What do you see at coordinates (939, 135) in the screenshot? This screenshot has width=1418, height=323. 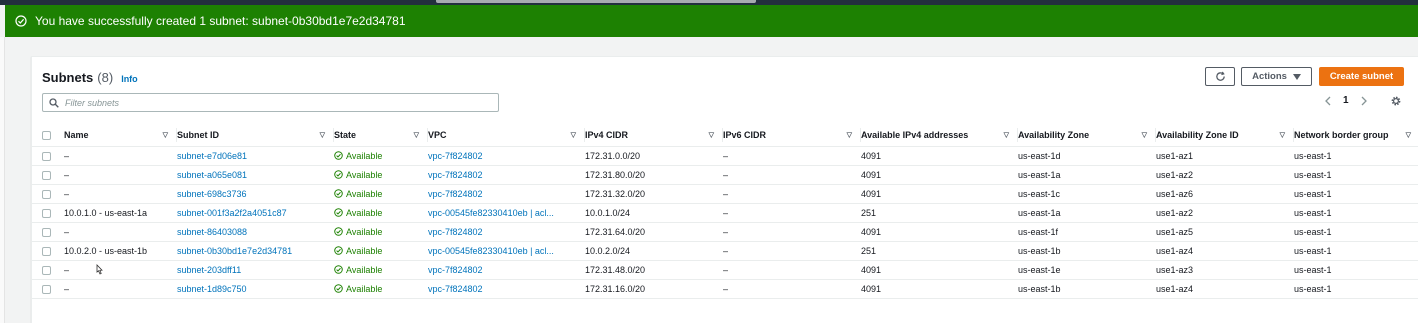 I see `column-header: Available IPv4 addresses ▽` at bounding box center [939, 135].